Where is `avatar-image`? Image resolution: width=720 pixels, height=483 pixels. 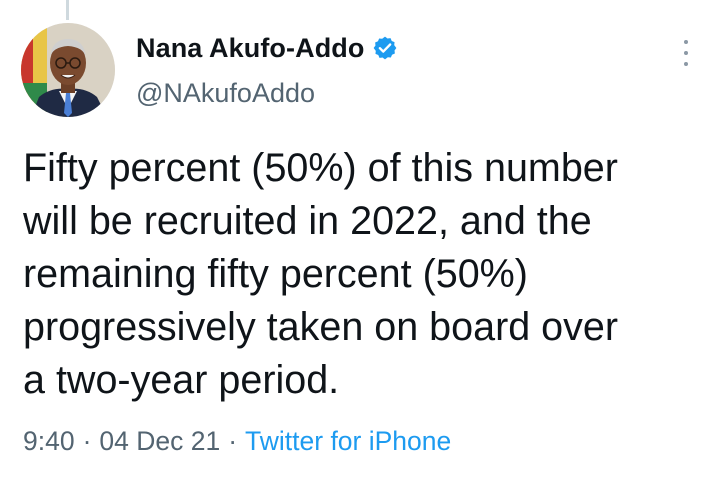
avatar-image is located at coordinates (68, 70).